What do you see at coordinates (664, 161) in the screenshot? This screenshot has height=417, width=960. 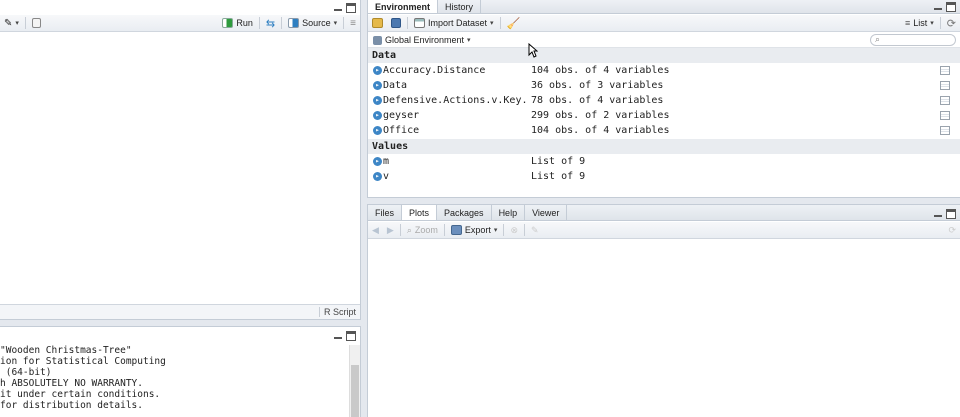 I see `list-item: ▸ m List of 9` at bounding box center [664, 161].